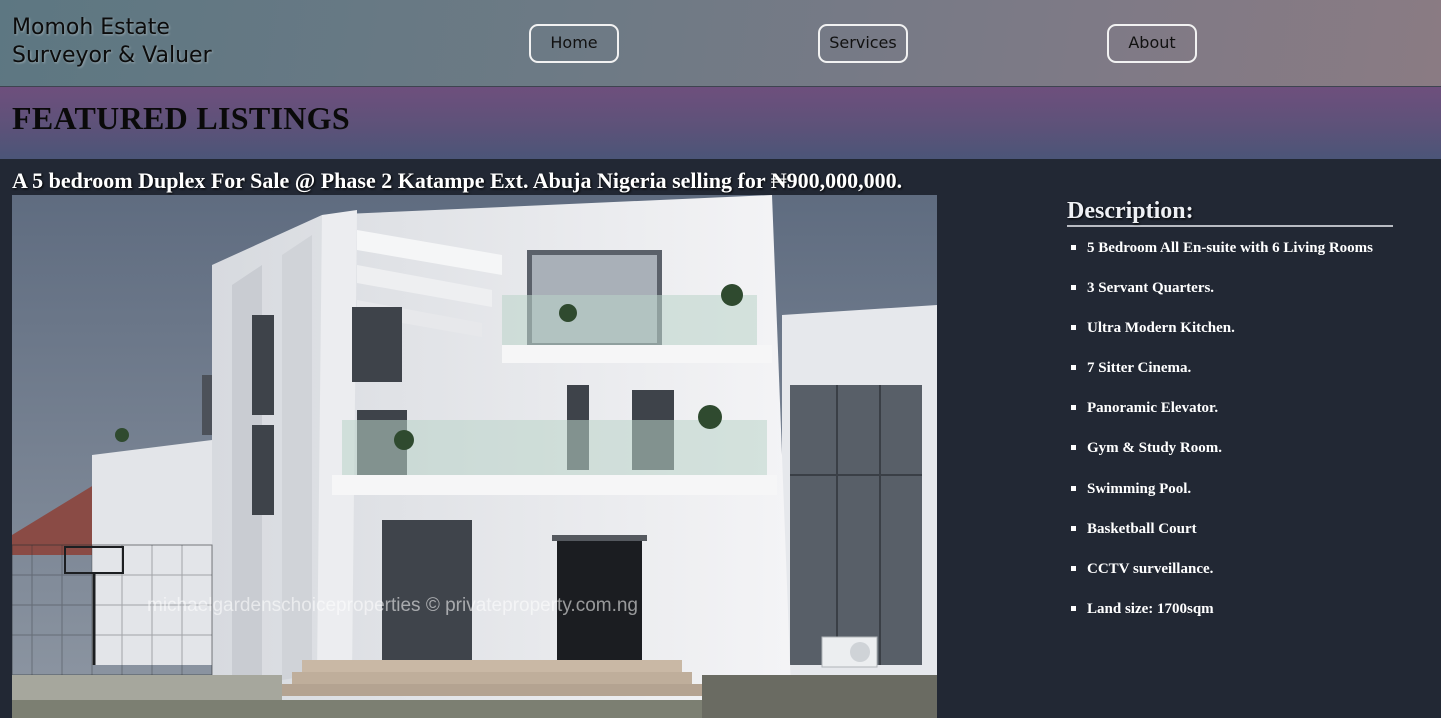 This screenshot has height=718, width=1441. What do you see at coordinates (112, 42) in the screenshot?
I see `brand-logo-text: Momoh Estate Surveyor & Valuer` at bounding box center [112, 42].